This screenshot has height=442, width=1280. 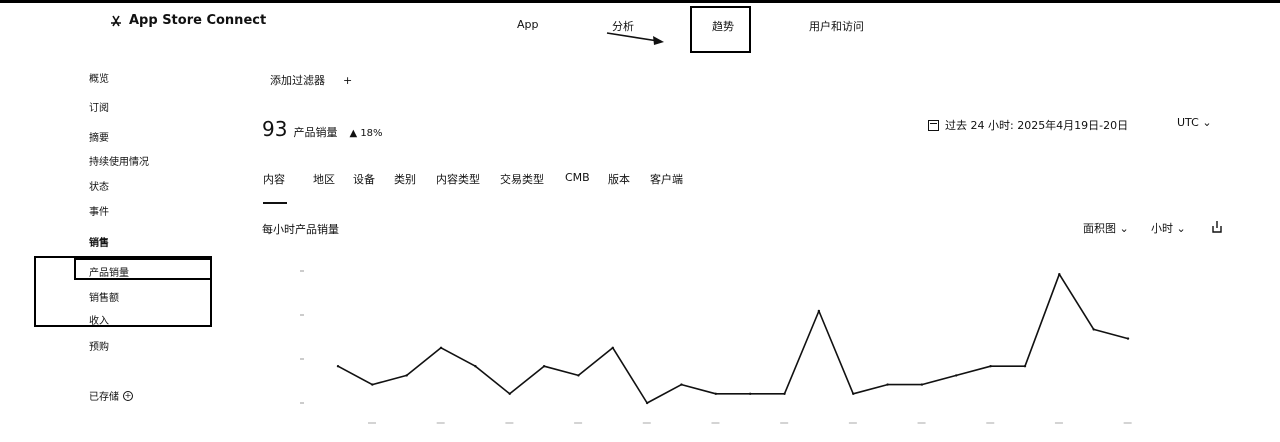 I want to click on annotation-arrow-icon, so click(x=635, y=38).